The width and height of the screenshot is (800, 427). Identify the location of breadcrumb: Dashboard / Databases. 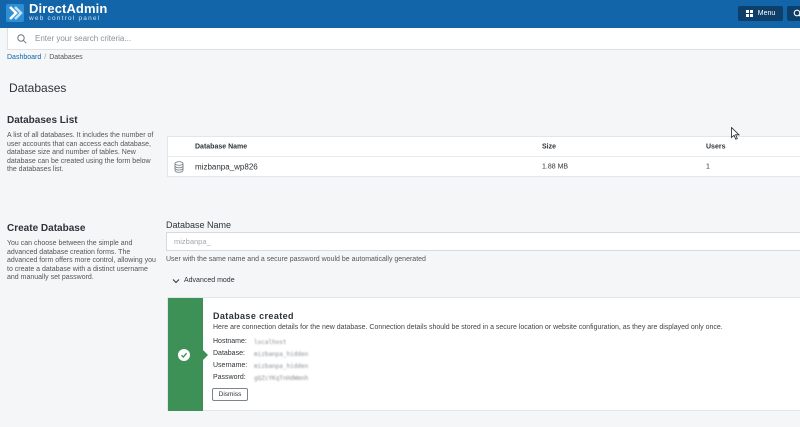
(45, 57).